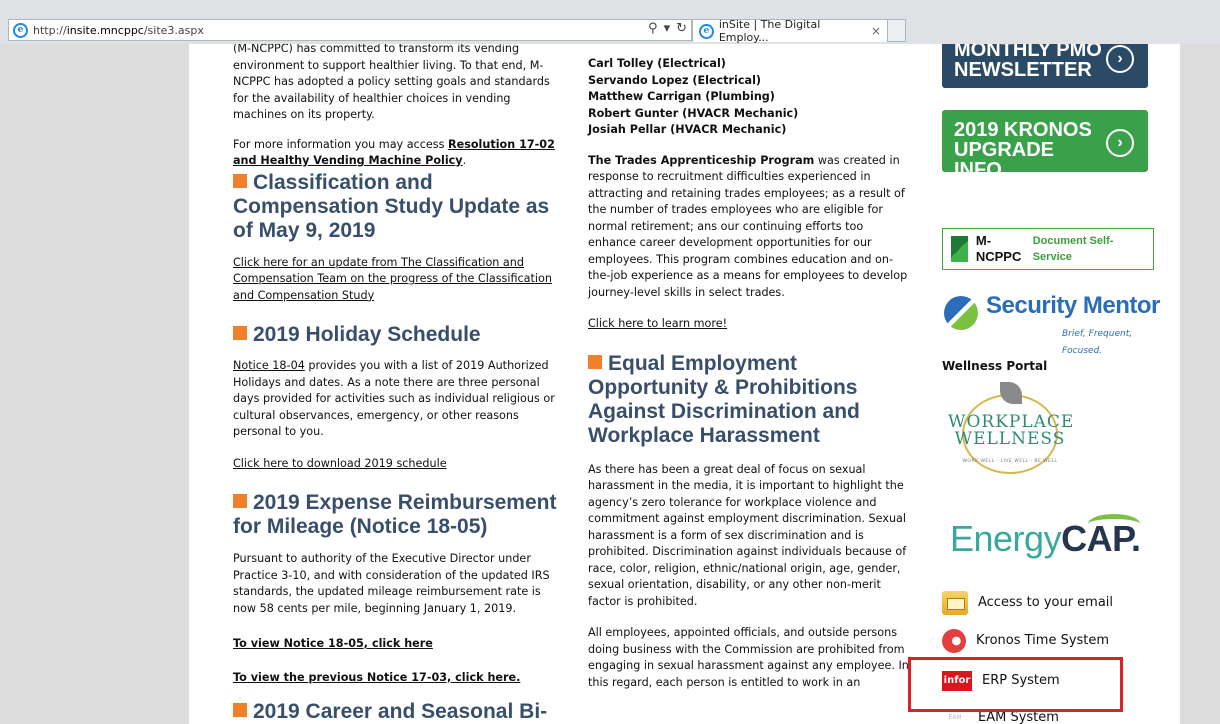  I want to click on apprentice-name: Matthew Carrigan (Plumbing), so click(681, 96).